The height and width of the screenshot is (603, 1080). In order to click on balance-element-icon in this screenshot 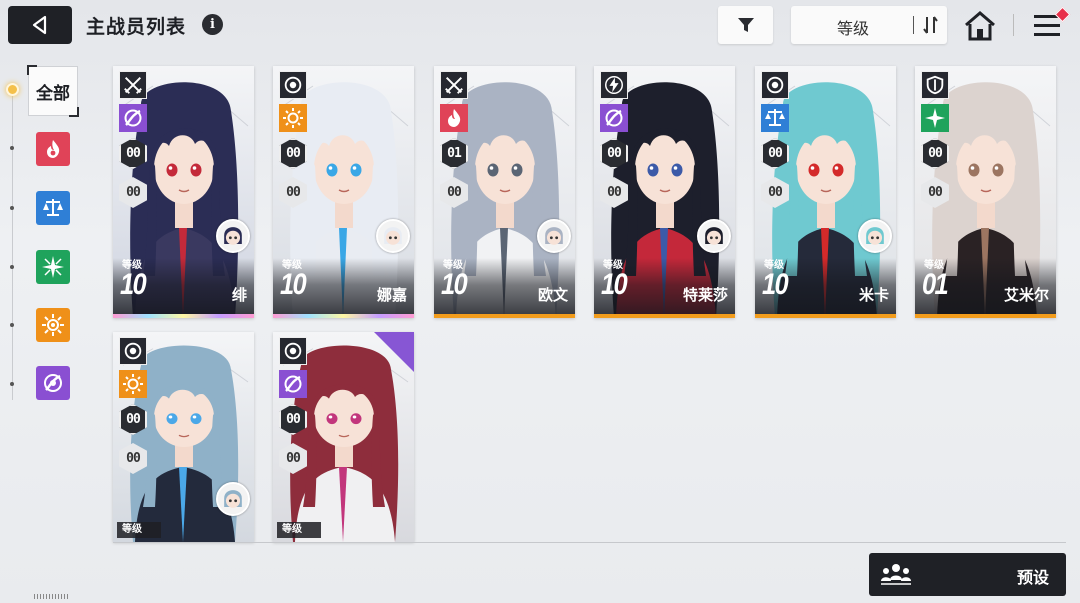, I will do `click(775, 118)`.